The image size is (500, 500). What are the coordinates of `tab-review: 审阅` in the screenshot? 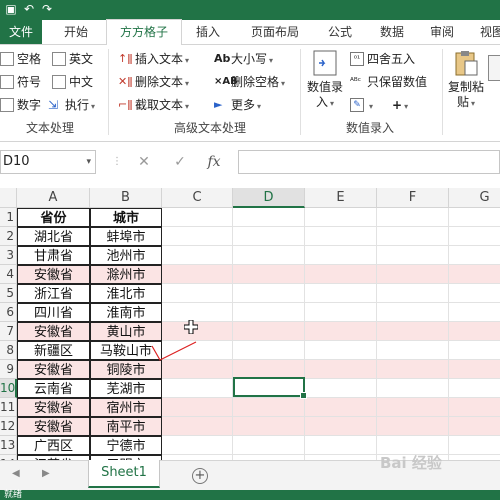 It's located at (442, 32).